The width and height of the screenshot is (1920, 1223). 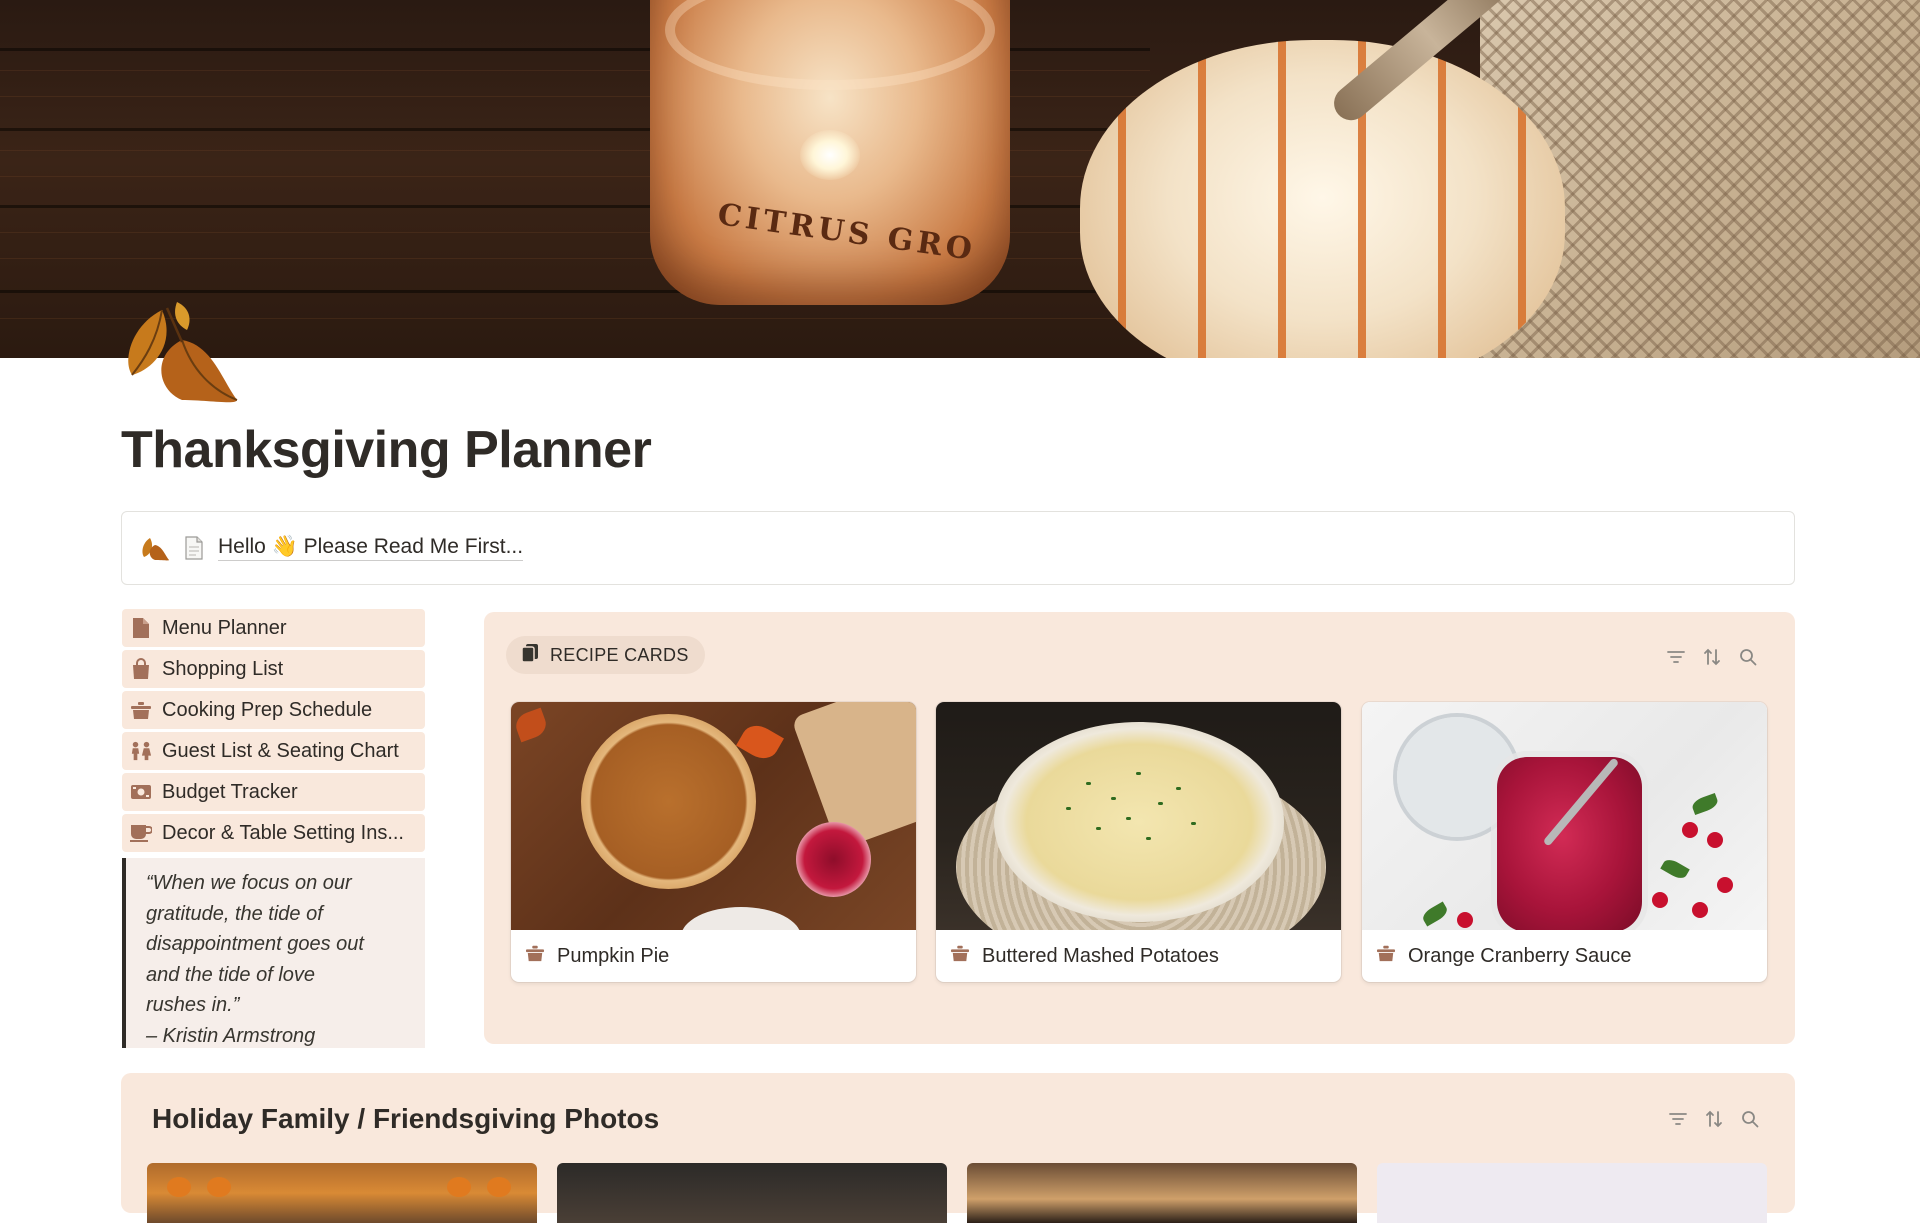 I want to click on recipe-card-cranberry-sauce: Orange Cranberry Sauce, so click(x=1564, y=842).